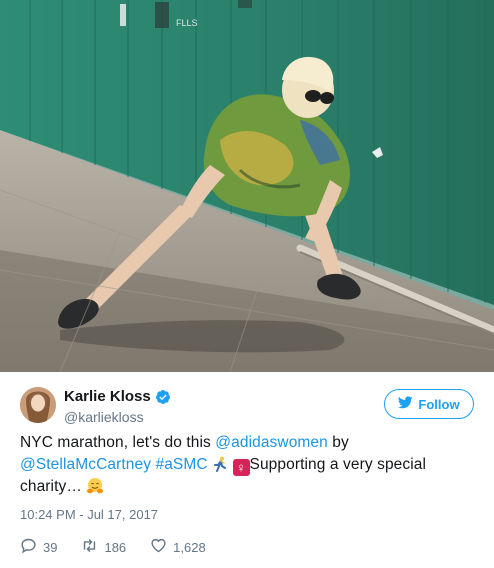 The image size is (494, 568). What do you see at coordinates (115, 547) in the screenshot?
I see `retweet-count: 186` at bounding box center [115, 547].